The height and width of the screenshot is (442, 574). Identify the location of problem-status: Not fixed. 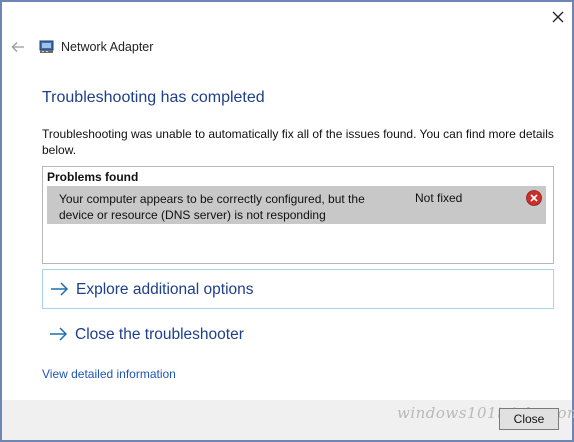
(439, 198).